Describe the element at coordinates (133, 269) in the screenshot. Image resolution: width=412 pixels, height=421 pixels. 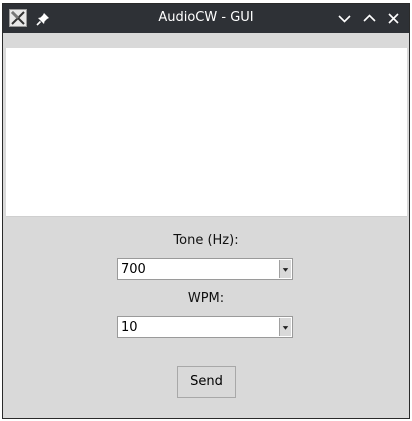
I see `tone-value: 700` at that location.